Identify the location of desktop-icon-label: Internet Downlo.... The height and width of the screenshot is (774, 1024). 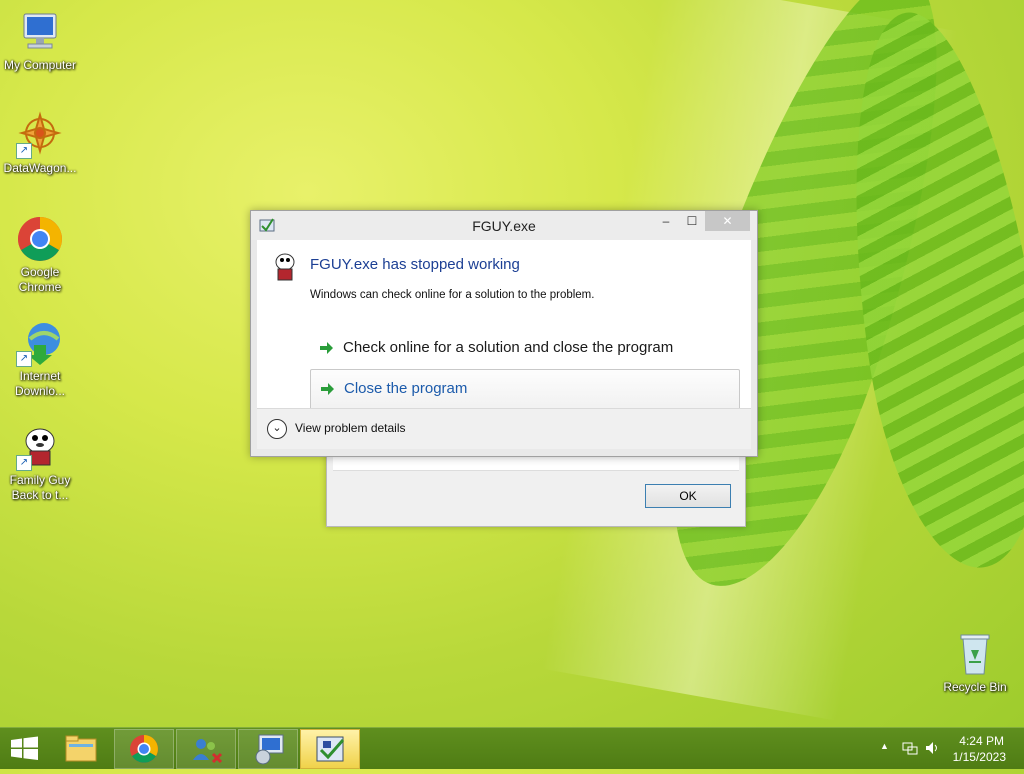
(40, 383).